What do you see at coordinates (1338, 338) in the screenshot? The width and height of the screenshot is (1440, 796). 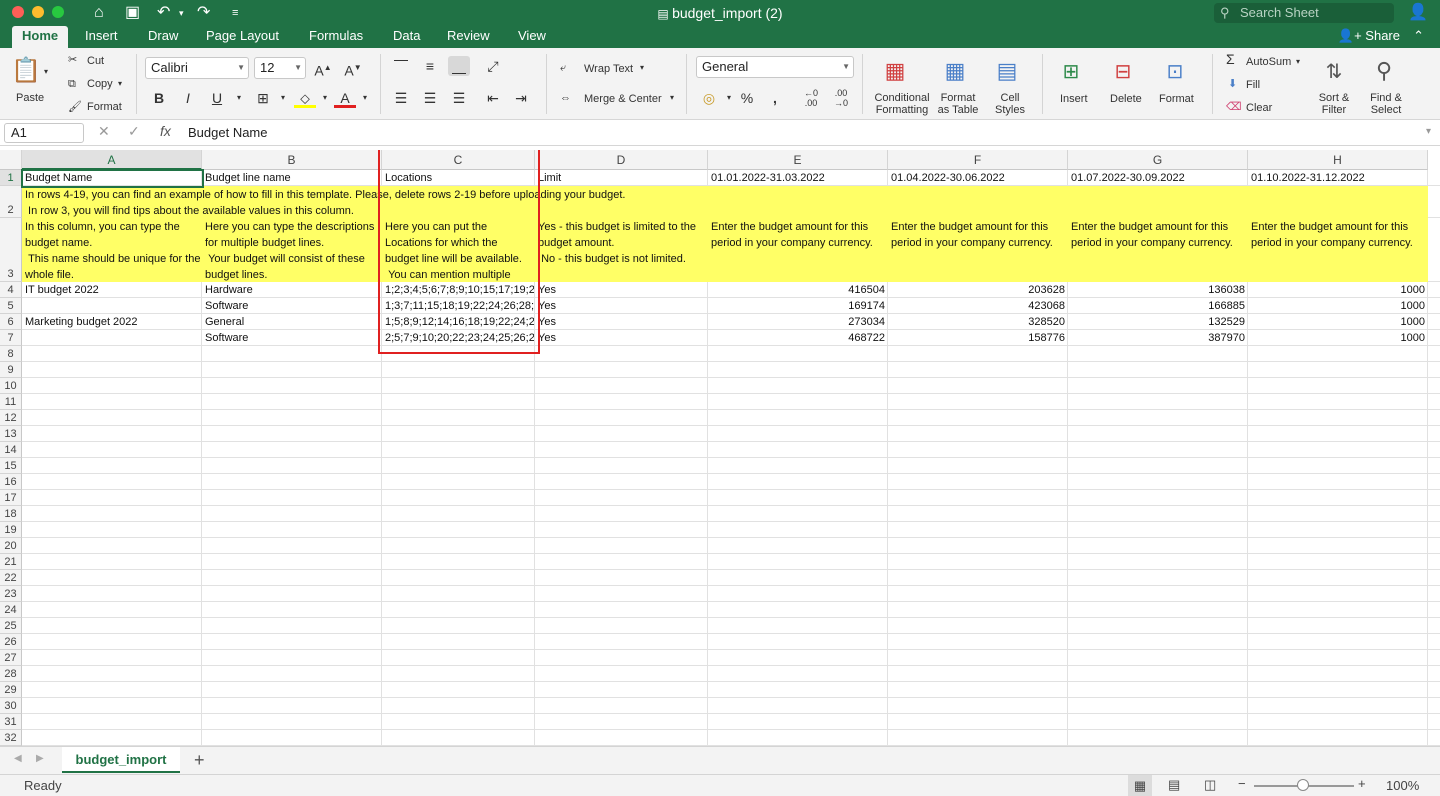 I see `cell-H7: 1000` at bounding box center [1338, 338].